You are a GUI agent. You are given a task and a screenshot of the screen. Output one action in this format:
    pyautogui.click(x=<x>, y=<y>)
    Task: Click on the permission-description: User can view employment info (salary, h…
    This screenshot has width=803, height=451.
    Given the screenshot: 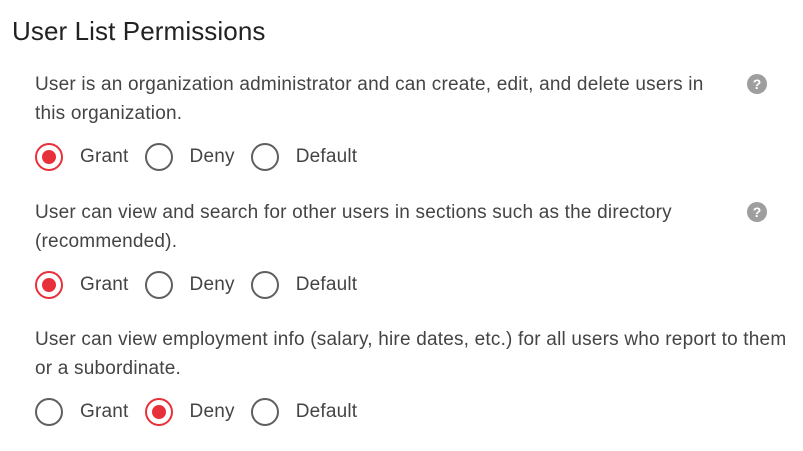 What is the action you would take?
    pyautogui.click(x=411, y=354)
    